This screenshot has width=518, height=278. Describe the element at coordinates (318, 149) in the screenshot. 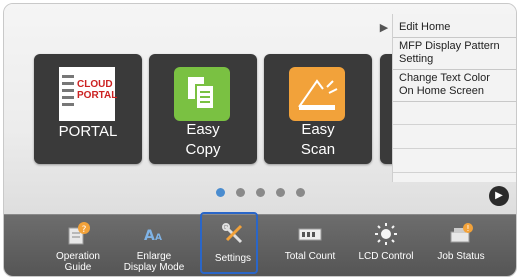

I see `tile-label-line2: Scan` at that location.